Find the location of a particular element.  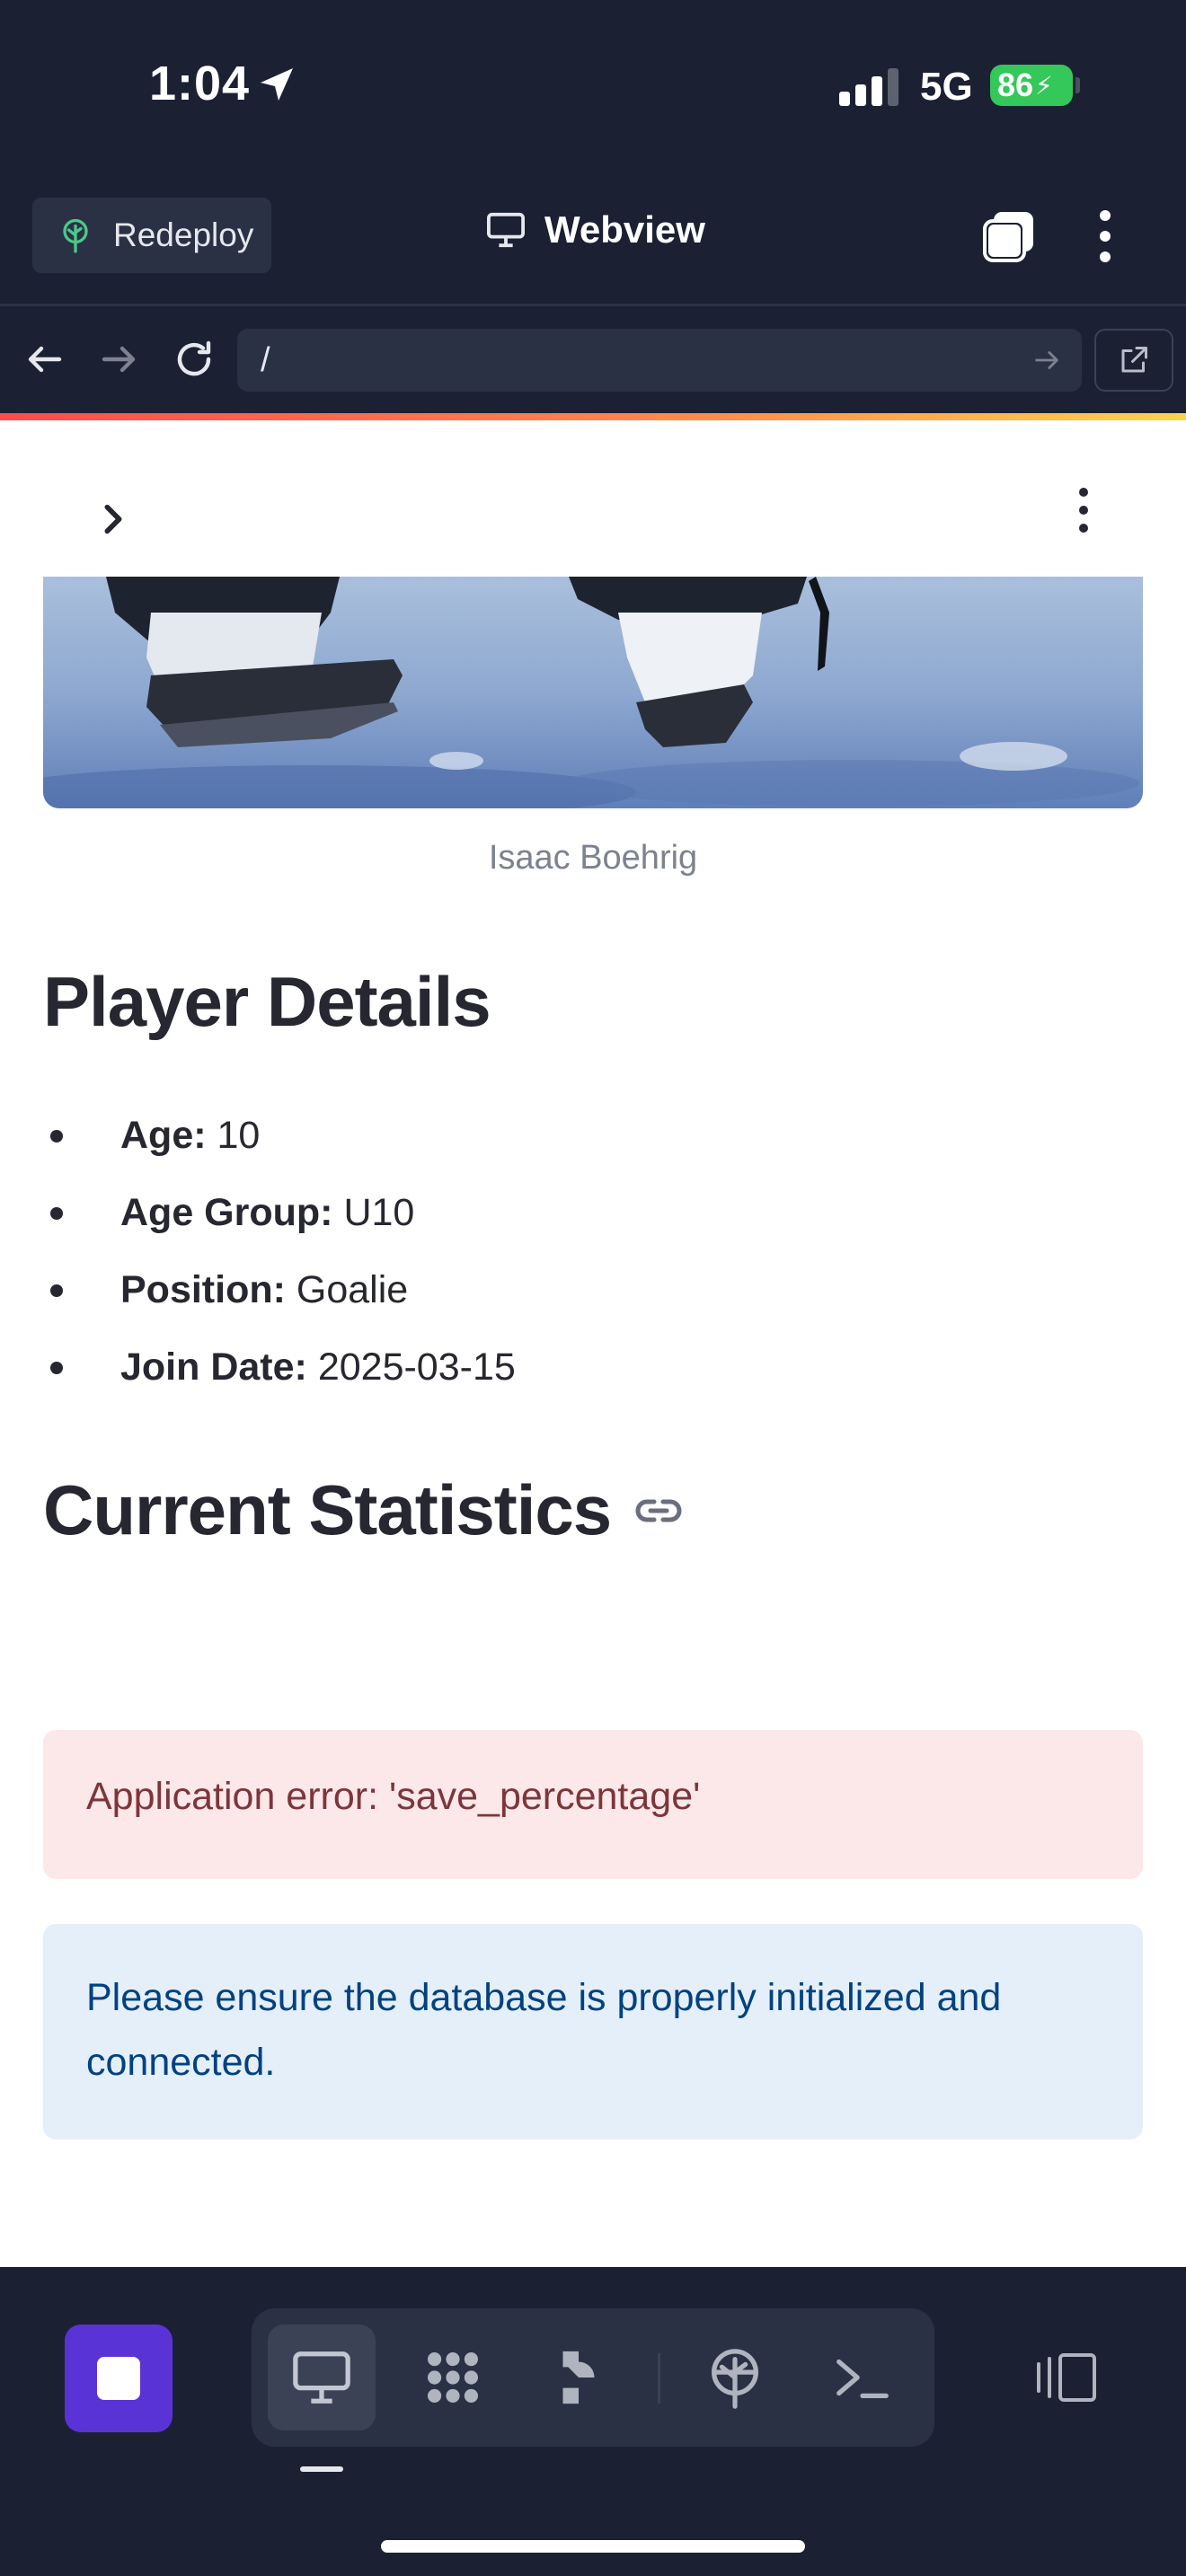

url-input: / is located at coordinates (659, 360).